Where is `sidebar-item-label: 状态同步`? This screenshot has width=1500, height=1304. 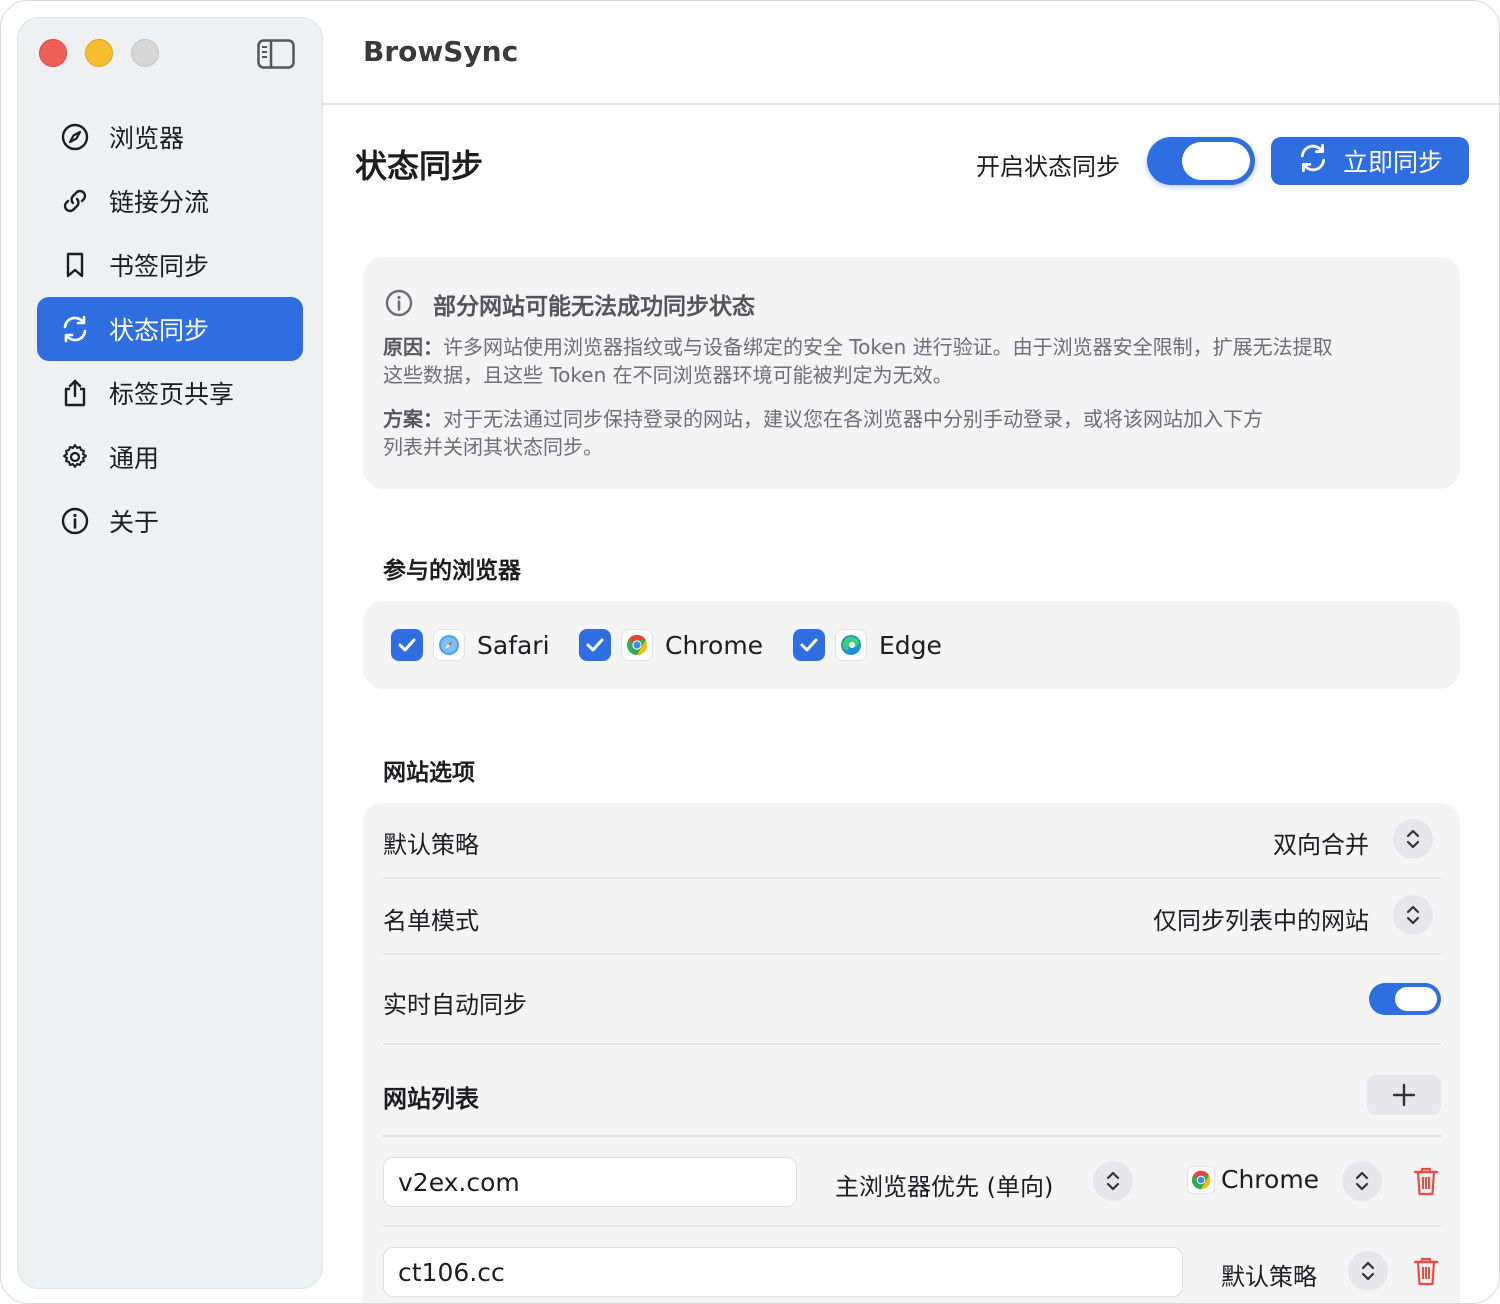
sidebar-item-label: 状态同步 is located at coordinates (159, 330).